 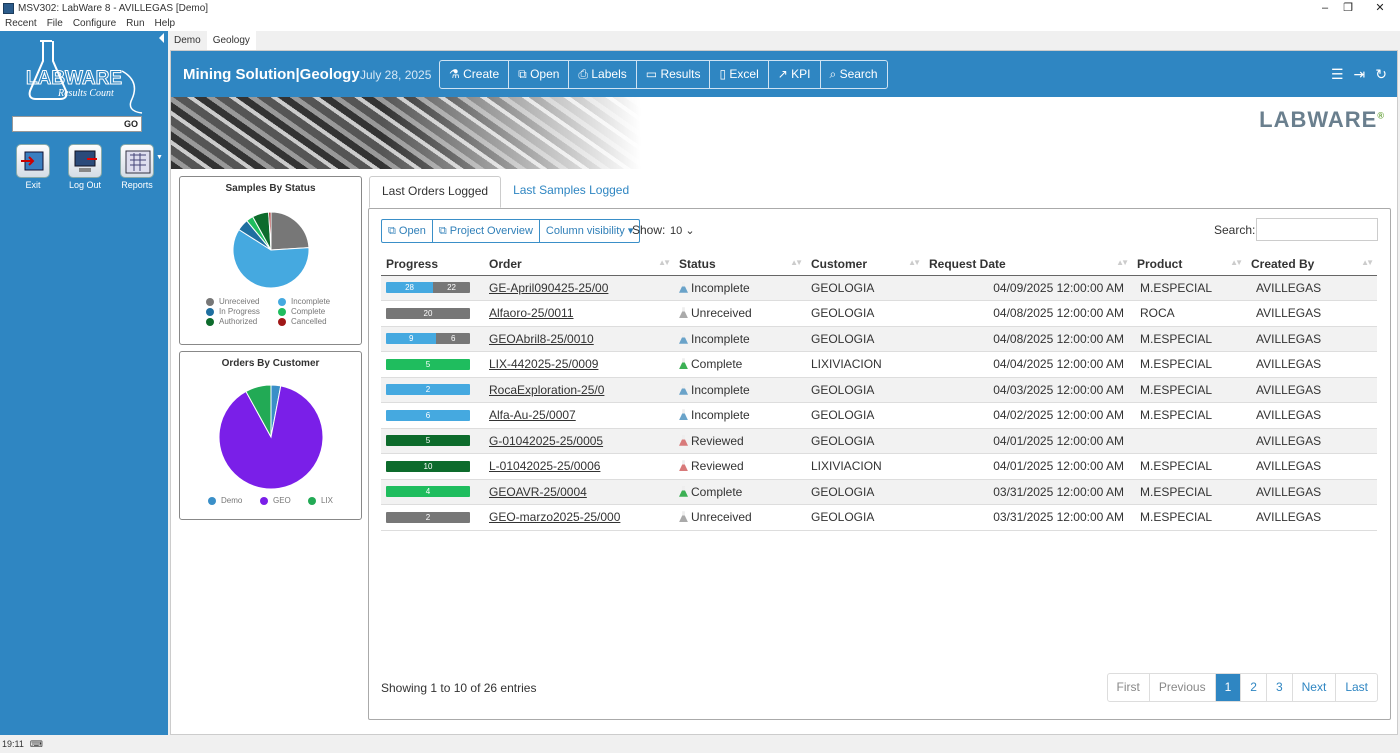 I want to click on collapse-sidebar-icon, so click(x=161, y=38).